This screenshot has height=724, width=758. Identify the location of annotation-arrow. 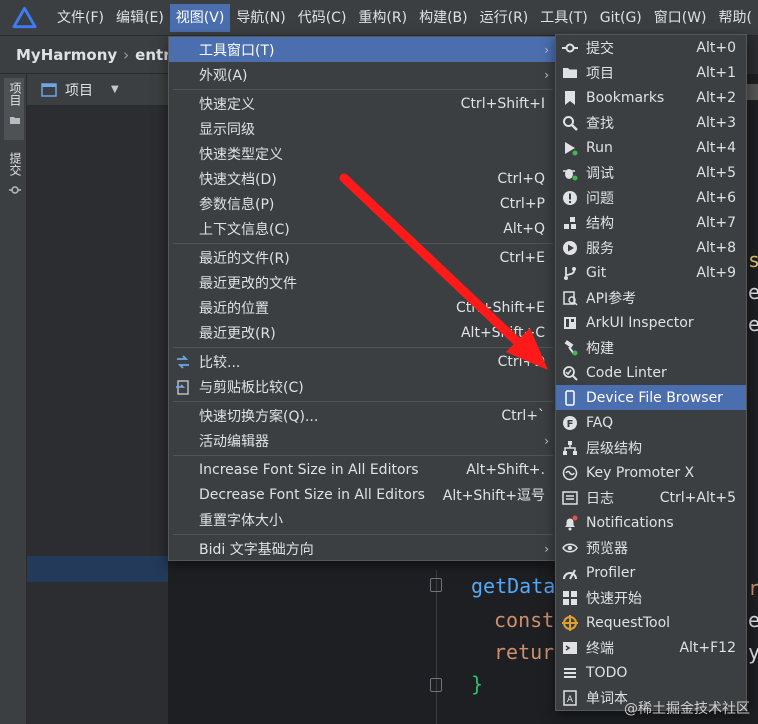
(443, 271).